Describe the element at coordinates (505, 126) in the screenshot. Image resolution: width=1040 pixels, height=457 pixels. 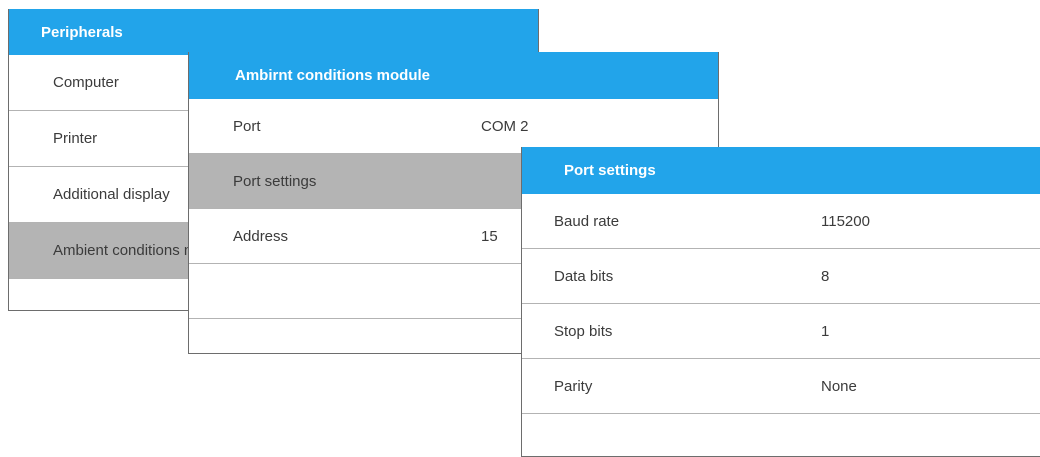
I see `setting-value: COM 2` at that location.